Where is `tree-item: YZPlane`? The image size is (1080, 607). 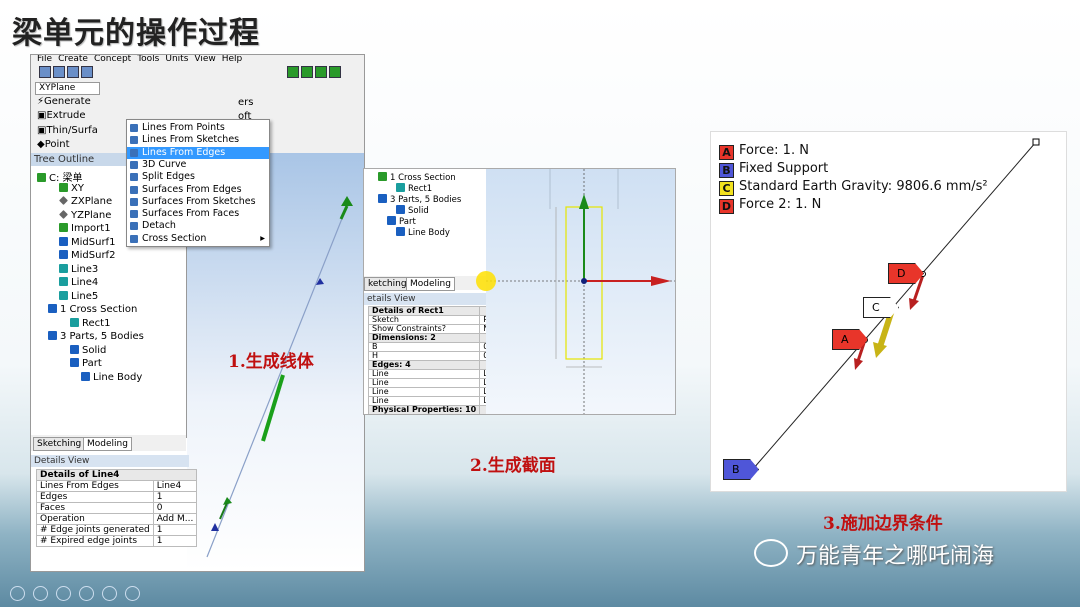 tree-item: YZPlane is located at coordinates (85, 215).